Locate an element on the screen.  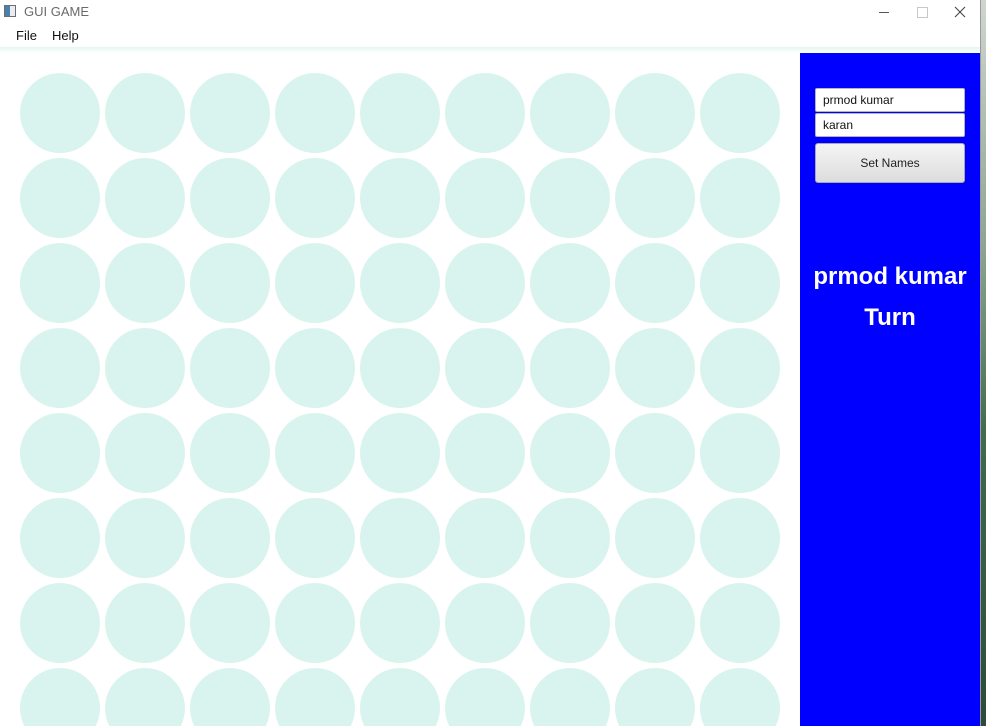
close-icon is located at coordinates (960, 12).